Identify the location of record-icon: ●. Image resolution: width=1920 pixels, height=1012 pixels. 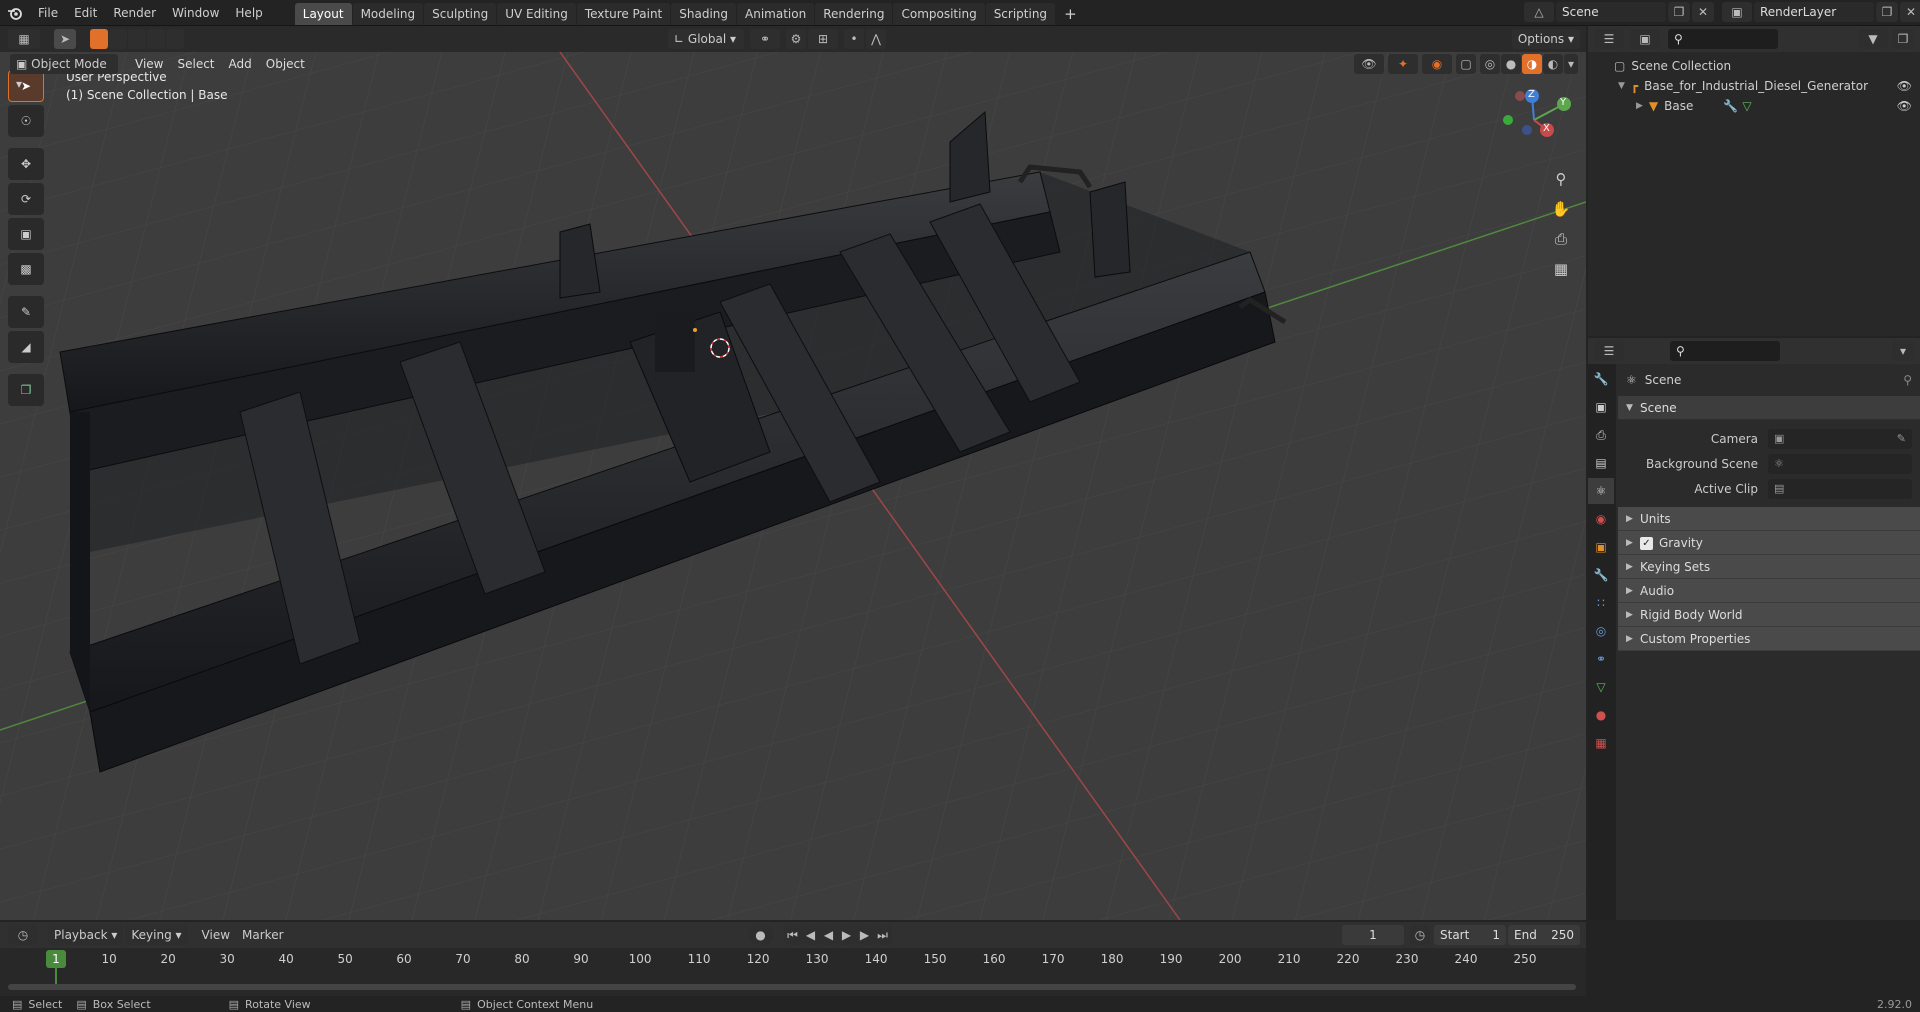
(760, 935).